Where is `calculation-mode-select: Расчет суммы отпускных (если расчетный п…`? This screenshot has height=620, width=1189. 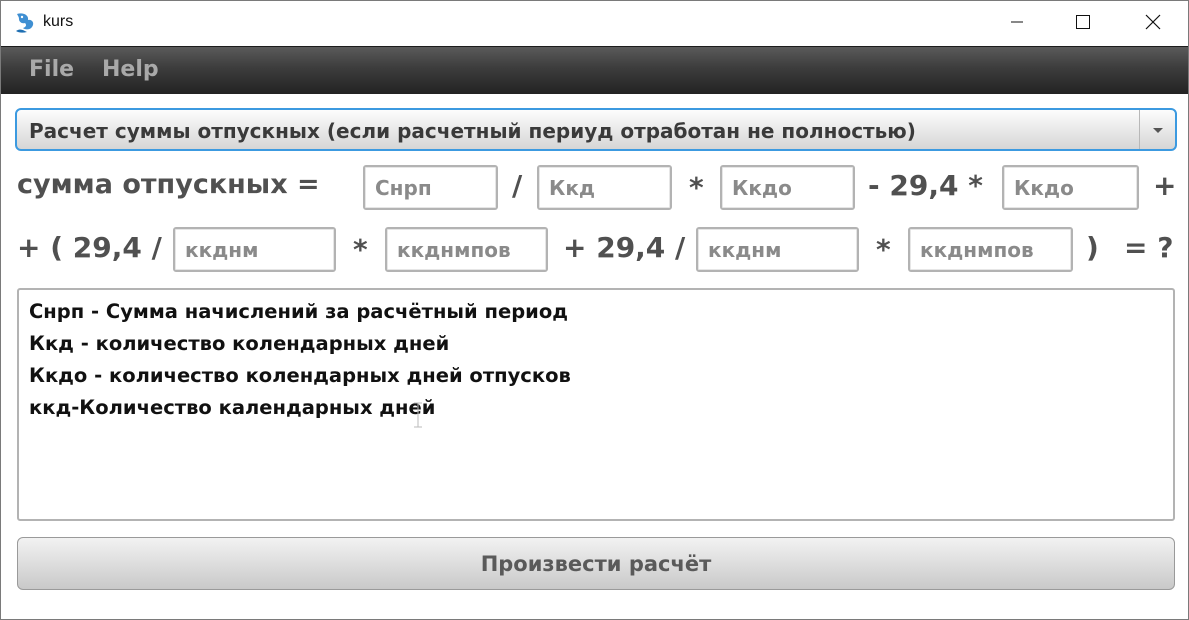 calculation-mode-select: Расчет суммы отпускных (если расчетный п… is located at coordinates (596, 129).